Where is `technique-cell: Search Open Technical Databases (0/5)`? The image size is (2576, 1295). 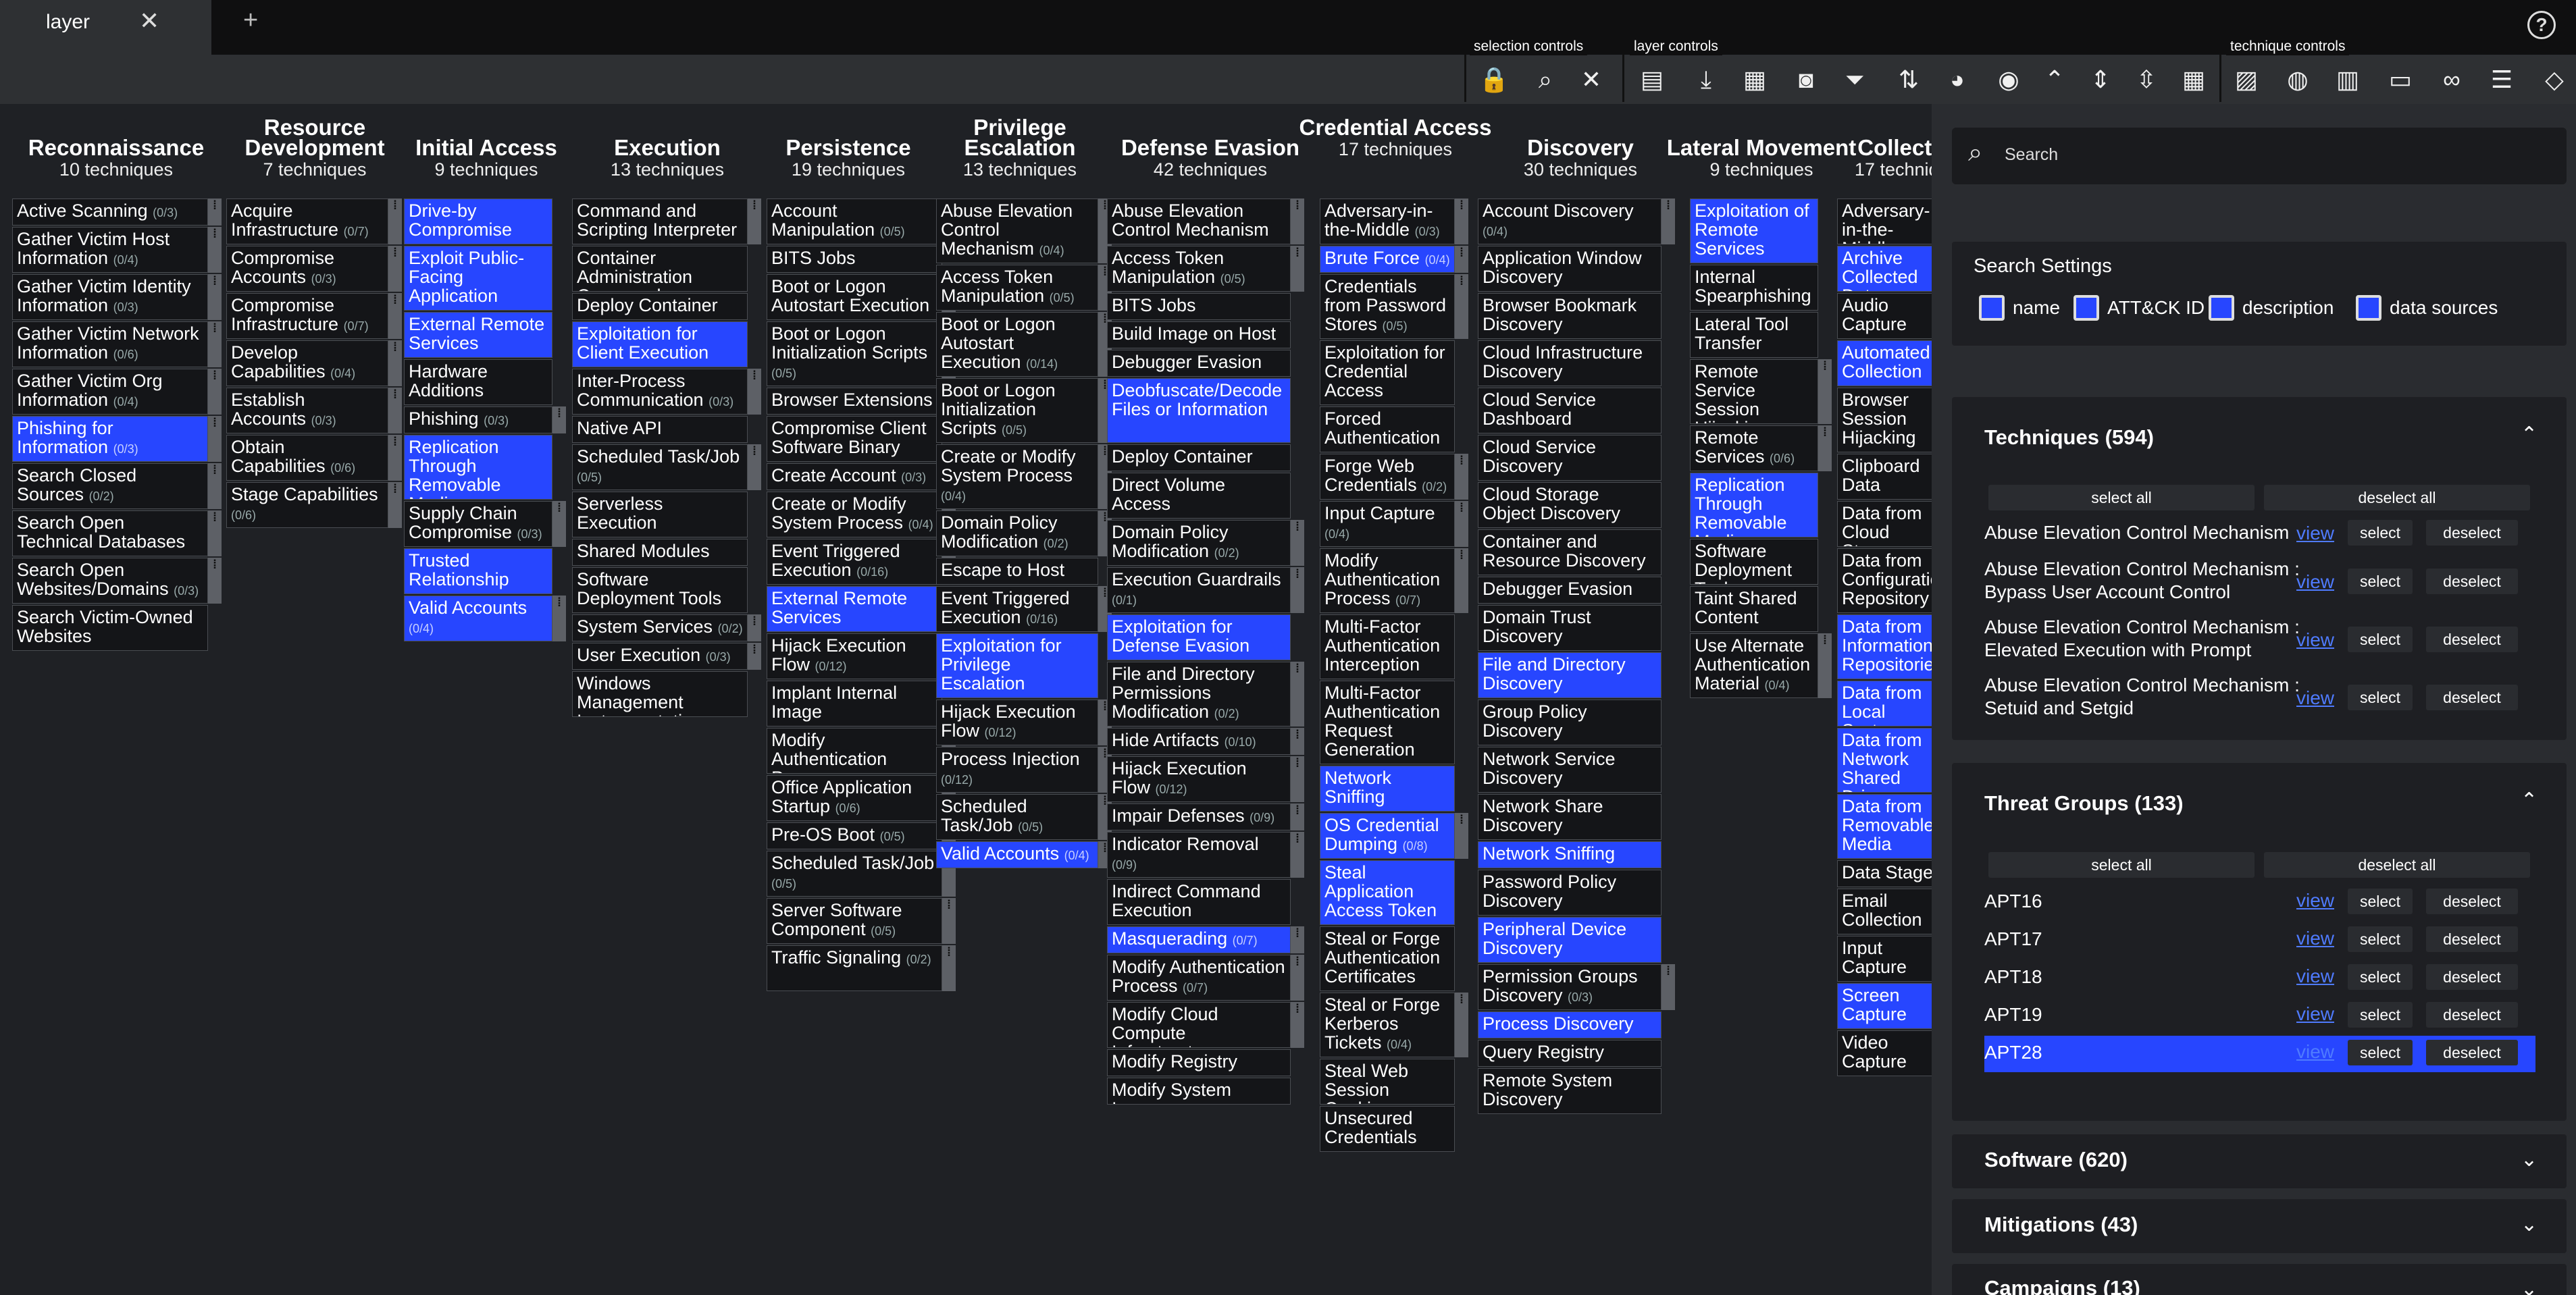
technique-cell: Search Open Technical Databases (0/5) is located at coordinates (110, 533).